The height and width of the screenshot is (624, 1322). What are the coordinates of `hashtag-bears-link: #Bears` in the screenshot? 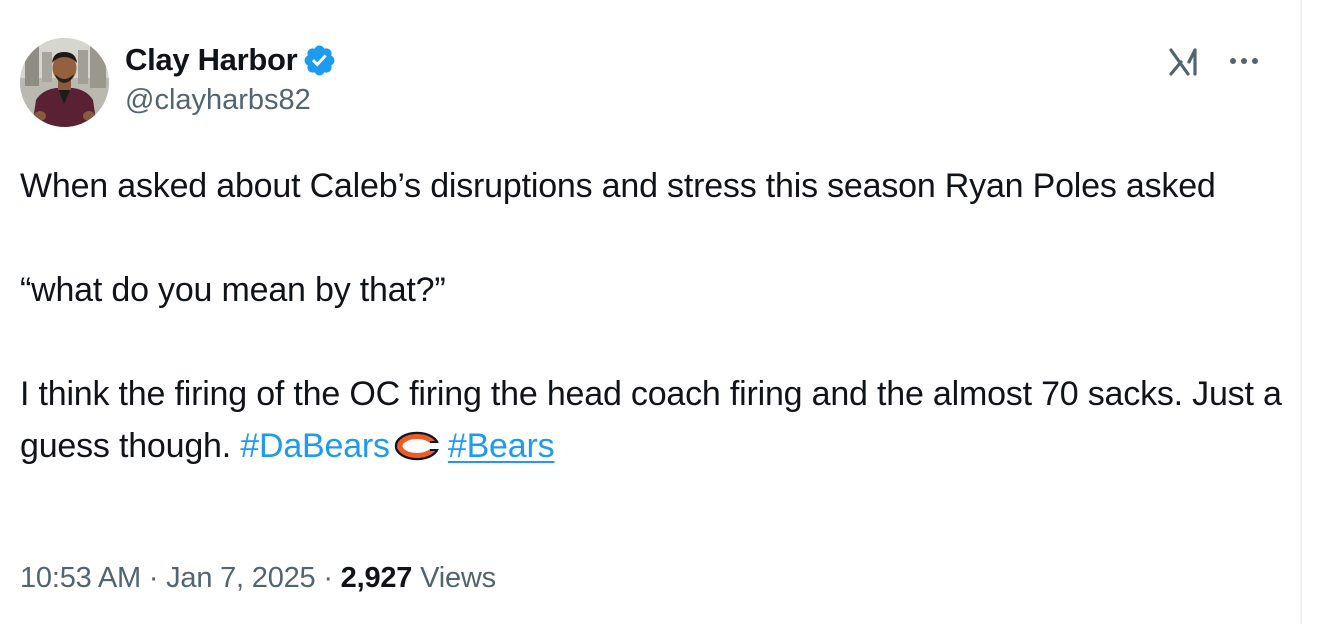 It's located at (501, 446).